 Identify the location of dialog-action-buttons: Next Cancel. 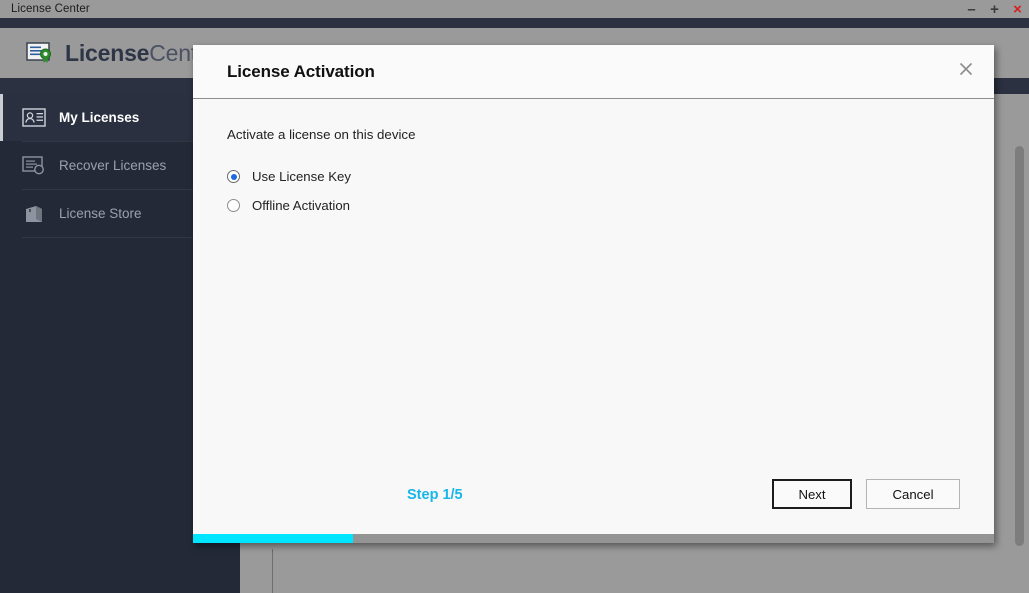
(866, 494).